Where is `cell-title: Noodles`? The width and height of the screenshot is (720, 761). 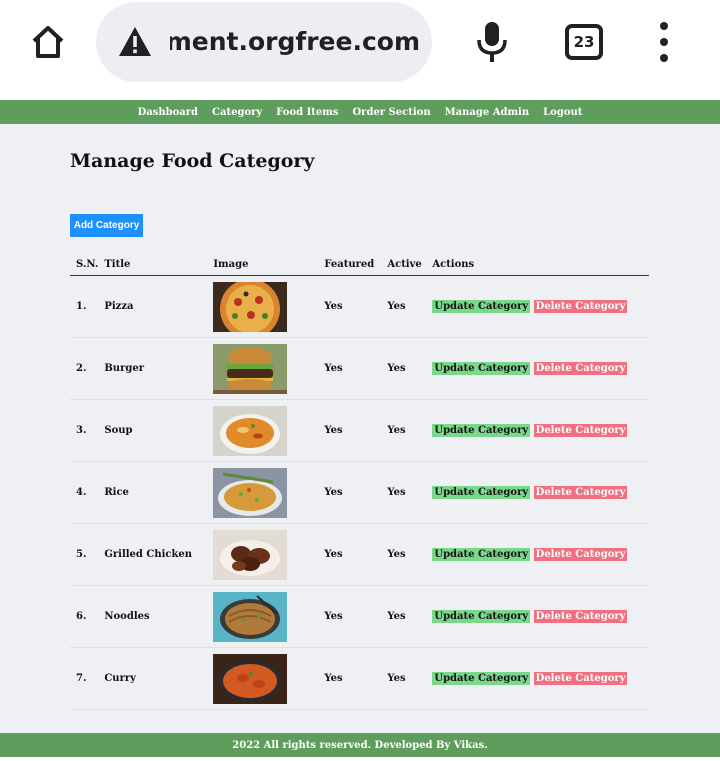
cell-title: Noodles is located at coordinates (153, 616).